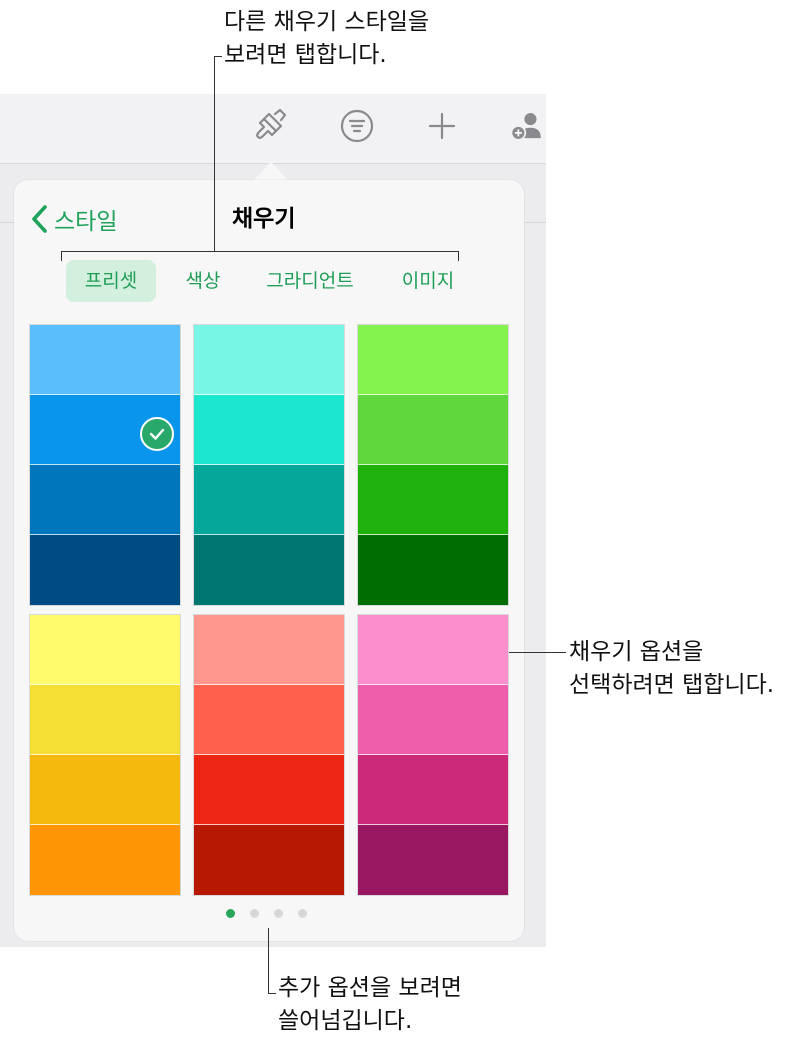 The width and height of the screenshot is (793, 1045). I want to click on tab-gradient: 그라디언트, so click(310, 281).